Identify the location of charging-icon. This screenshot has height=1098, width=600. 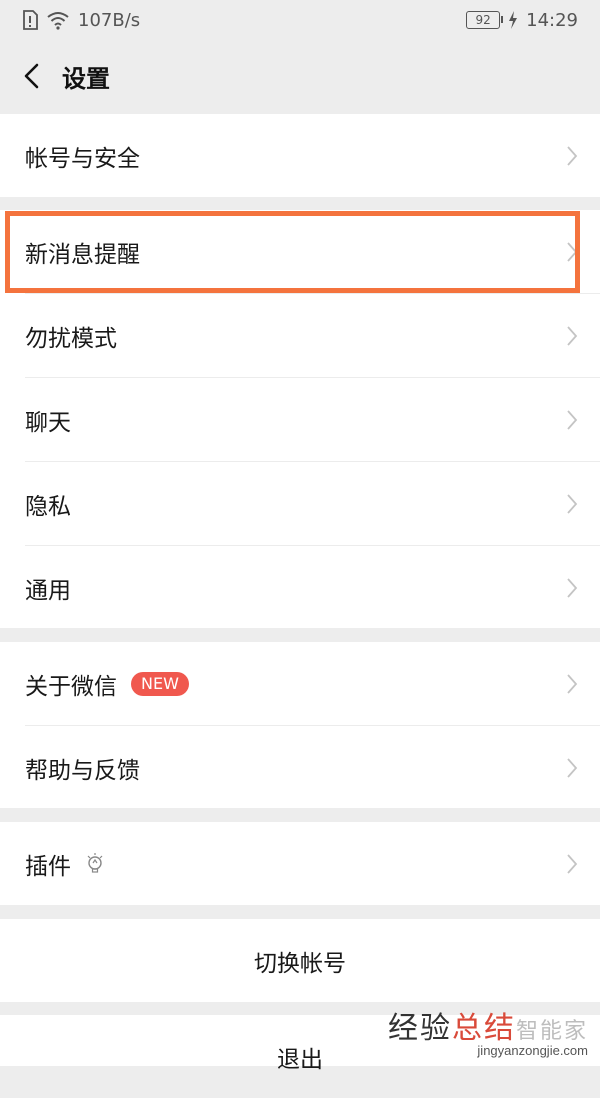
(513, 20).